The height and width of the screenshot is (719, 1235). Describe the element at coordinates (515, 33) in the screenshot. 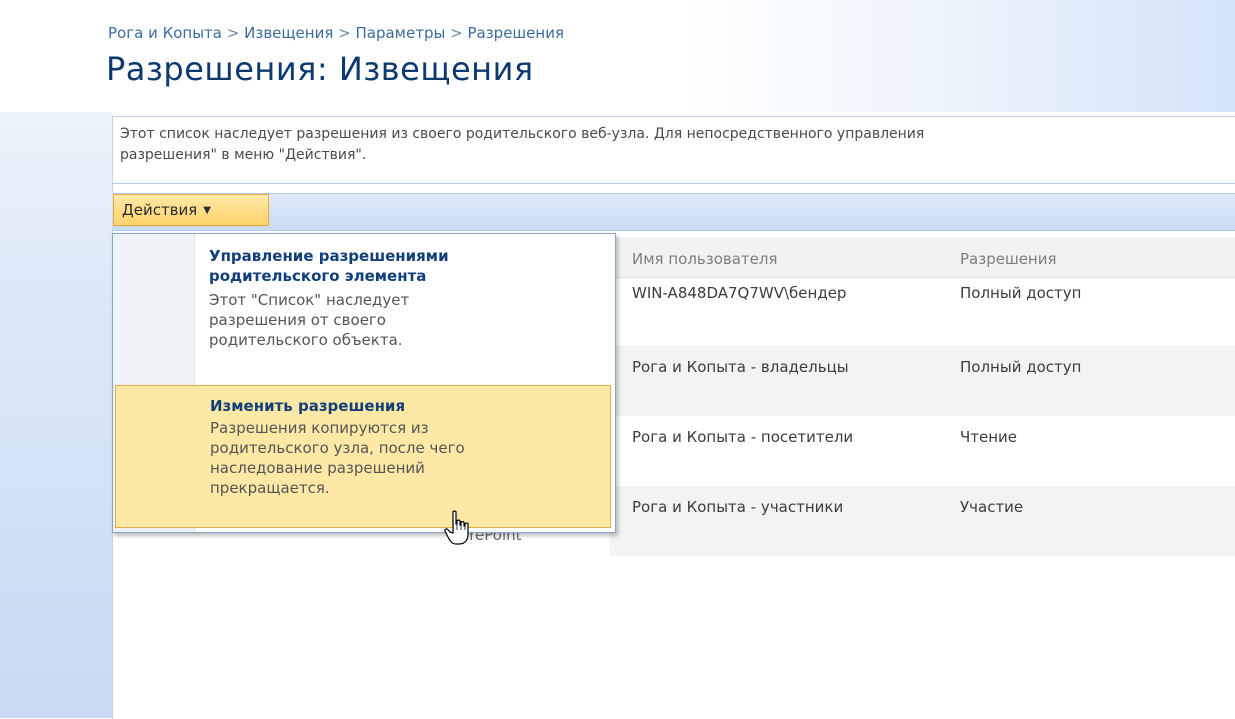

I see `breadcrumb-item-permissions: Разрешения` at that location.